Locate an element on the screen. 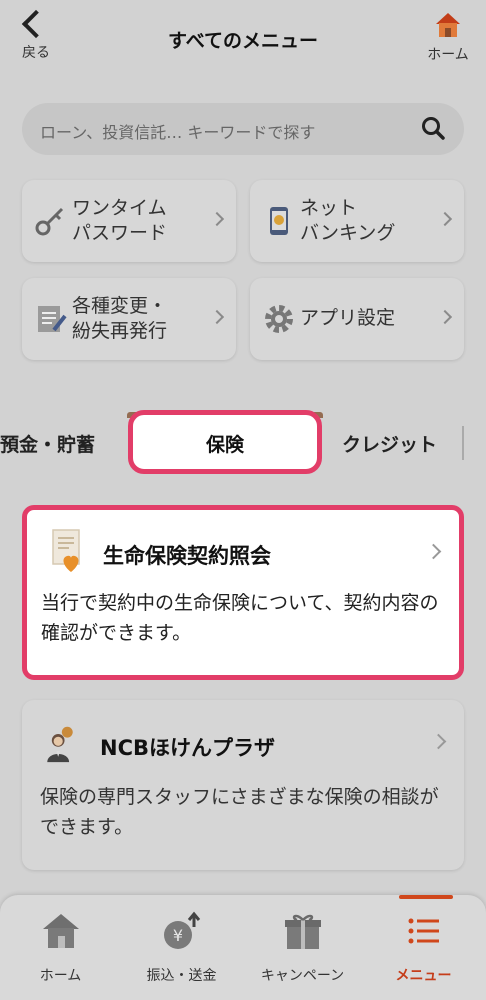  tile-label: ネット バンキング is located at coordinates (348, 220).